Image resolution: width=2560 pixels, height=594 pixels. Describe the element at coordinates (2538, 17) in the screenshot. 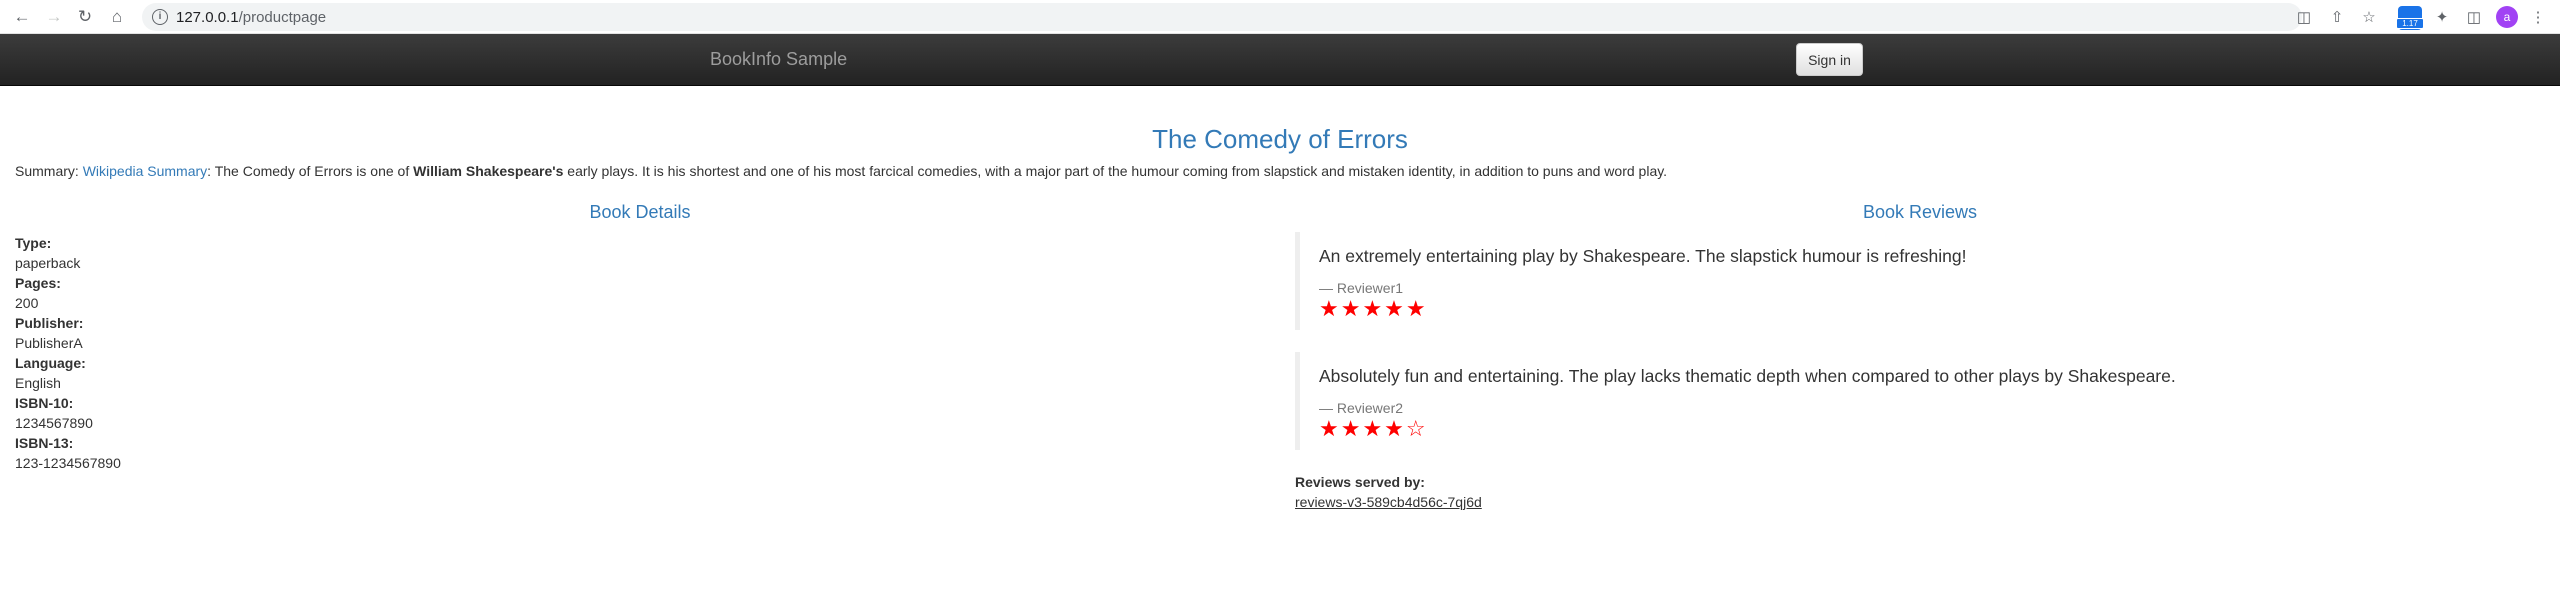

I see `menu-kebab-icon: ⋮` at that location.